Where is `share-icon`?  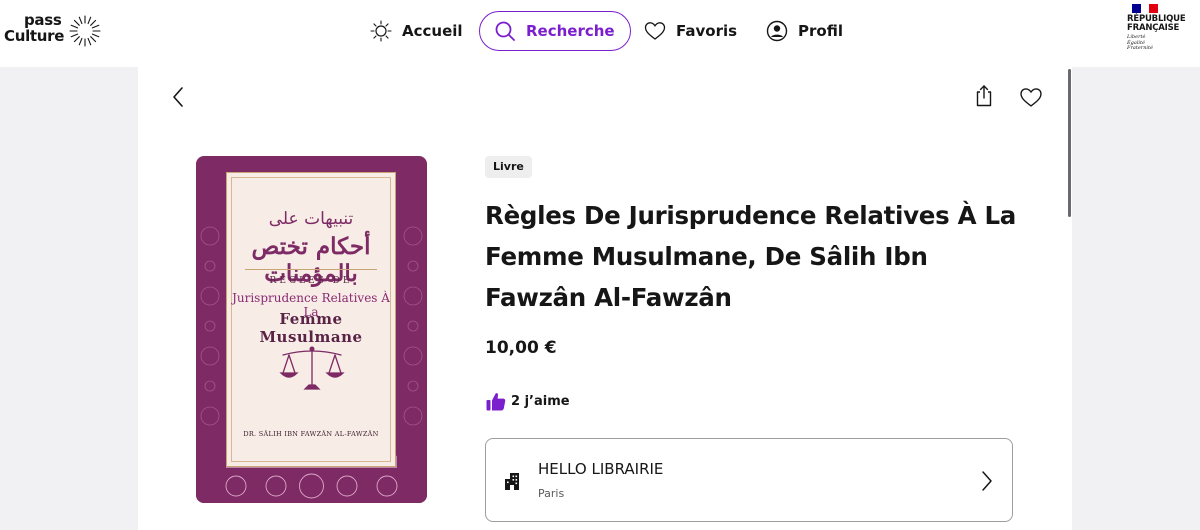 share-icon is located at coordinates (984, 96).